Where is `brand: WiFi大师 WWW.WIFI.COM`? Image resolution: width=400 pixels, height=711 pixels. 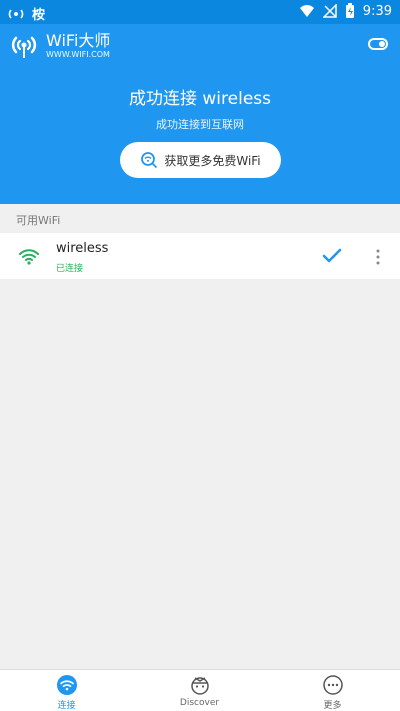 brand: WiFi大师 WWW.WIFI.COM is located at coordinates (60, 46).